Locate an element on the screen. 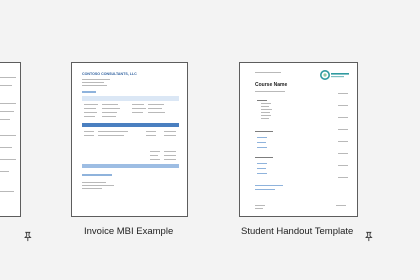  template-thumbnail-partial is located at coordinates (10, 139).